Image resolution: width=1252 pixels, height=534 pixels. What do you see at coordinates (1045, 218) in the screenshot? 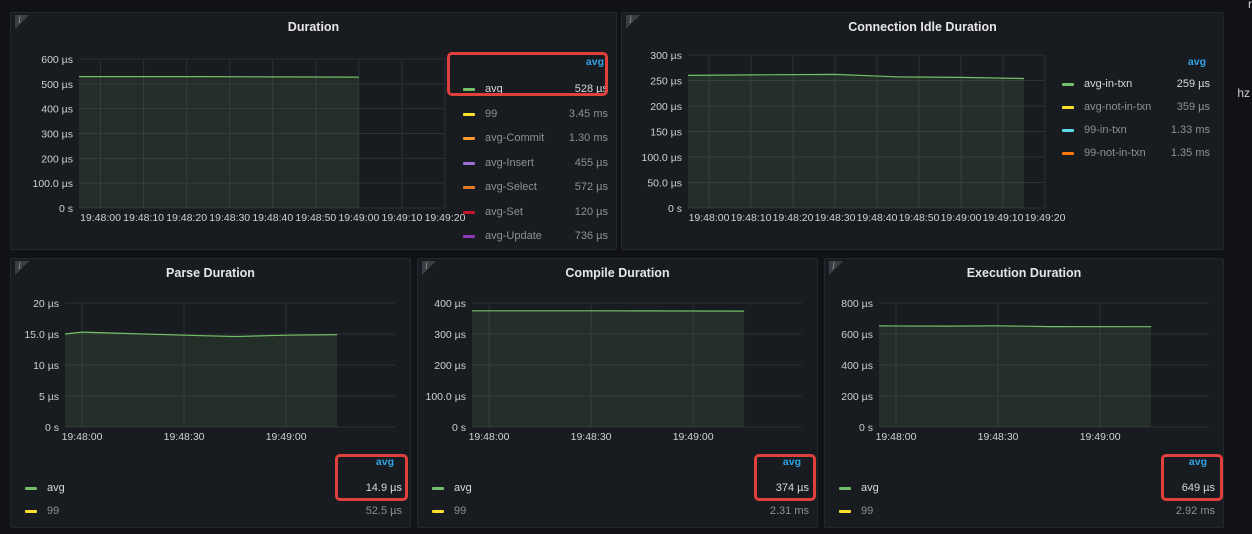
I see `x-tick-label: 19:49:20` at bounding box center [1045, 218].